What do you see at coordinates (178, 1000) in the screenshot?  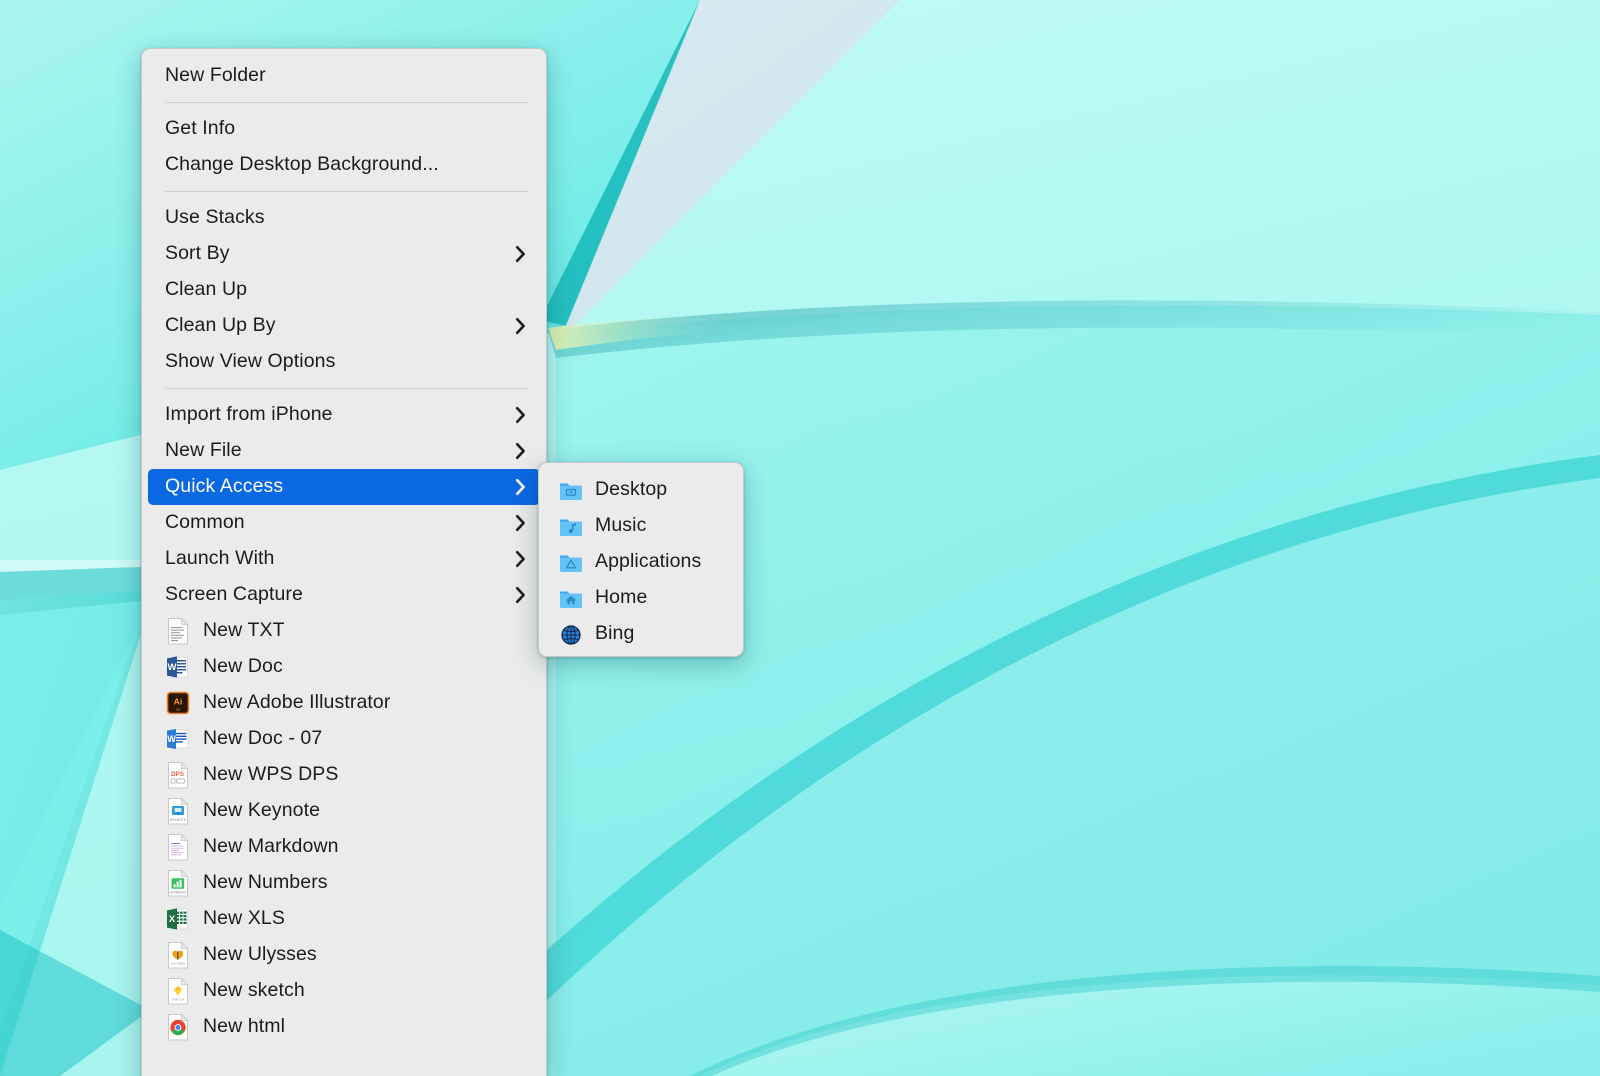 I see `svg-text: SKETCH` at bounding box center [178, 1000].